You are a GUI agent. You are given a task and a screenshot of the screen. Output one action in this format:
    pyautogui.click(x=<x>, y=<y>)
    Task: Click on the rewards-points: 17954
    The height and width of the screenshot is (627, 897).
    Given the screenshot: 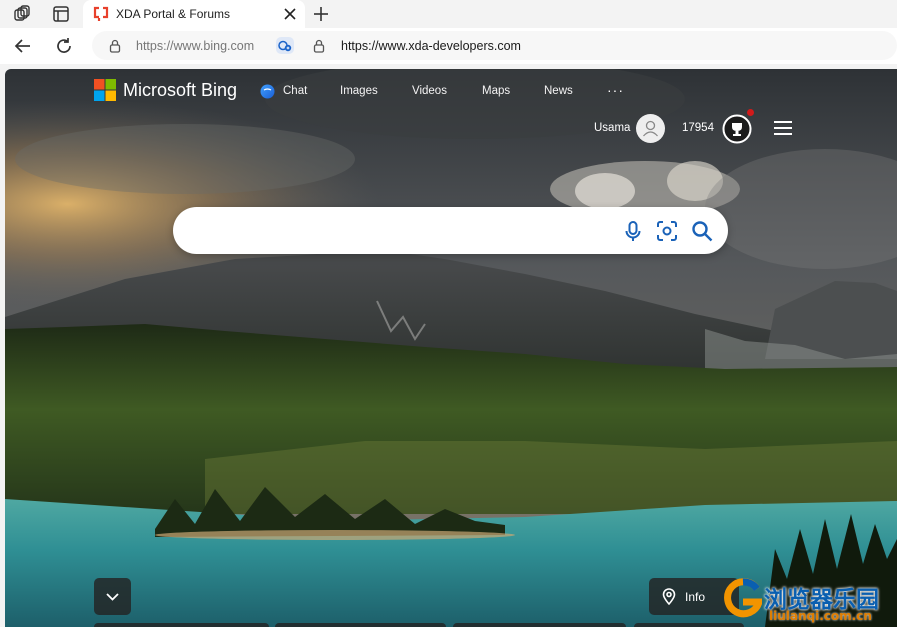 What is the action you would take?
    pyautogui.click(x=698, y=128)
    